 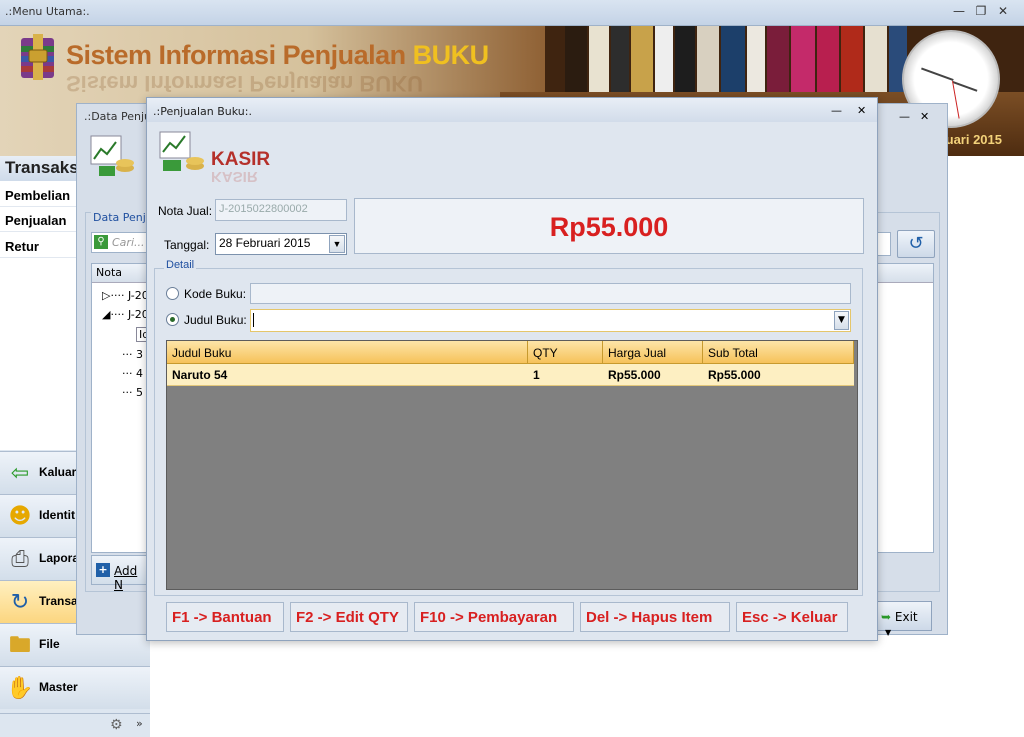 I want to click on nav-master: ✋ Master, so click(x=75, y=687).